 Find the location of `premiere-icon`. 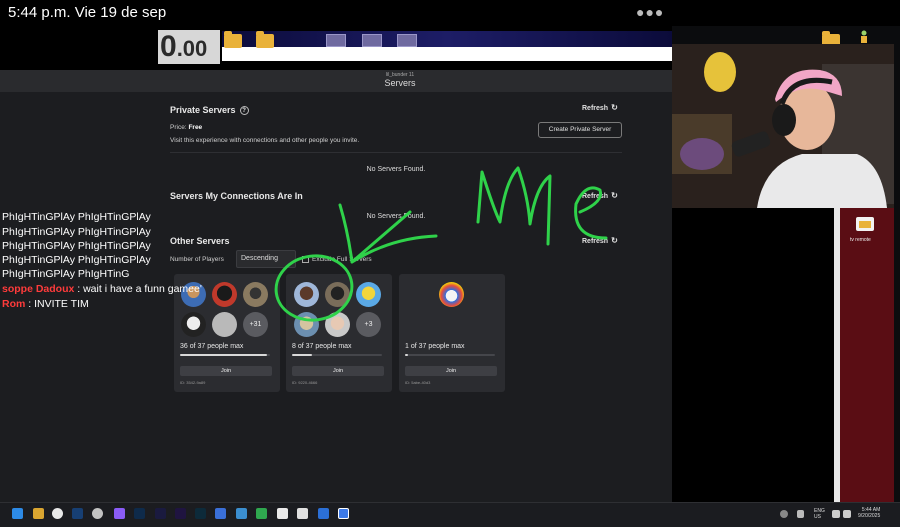

premiere-icon is located at coordinates (180, 513).